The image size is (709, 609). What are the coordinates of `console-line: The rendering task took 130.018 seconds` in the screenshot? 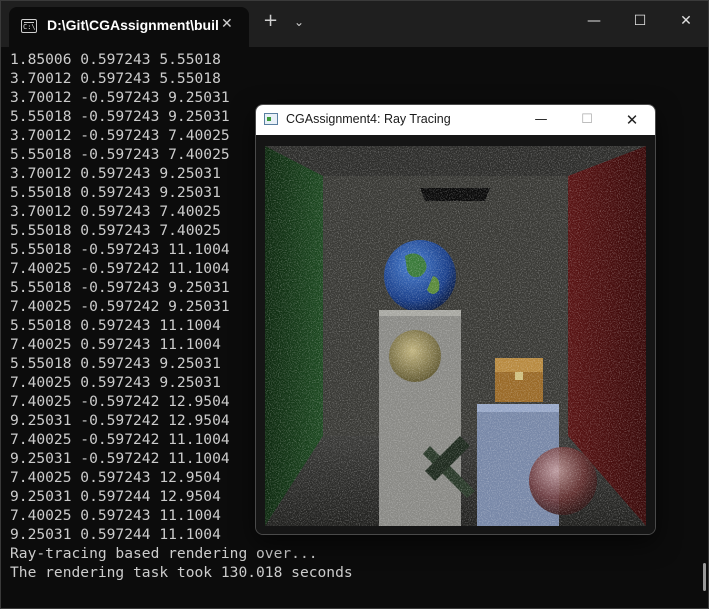 It's located at (181, 573).